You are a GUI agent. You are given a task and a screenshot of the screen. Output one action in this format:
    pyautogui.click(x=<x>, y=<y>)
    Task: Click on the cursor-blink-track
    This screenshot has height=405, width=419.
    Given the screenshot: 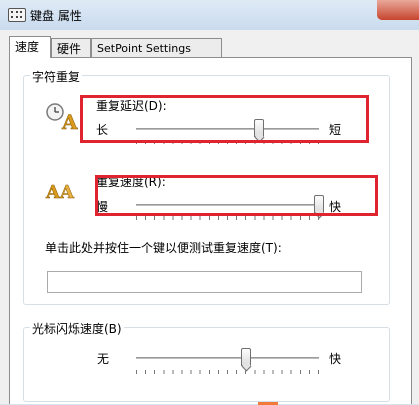 What is the action you would take?
    pyautogui.click(x=227, y=358)
    